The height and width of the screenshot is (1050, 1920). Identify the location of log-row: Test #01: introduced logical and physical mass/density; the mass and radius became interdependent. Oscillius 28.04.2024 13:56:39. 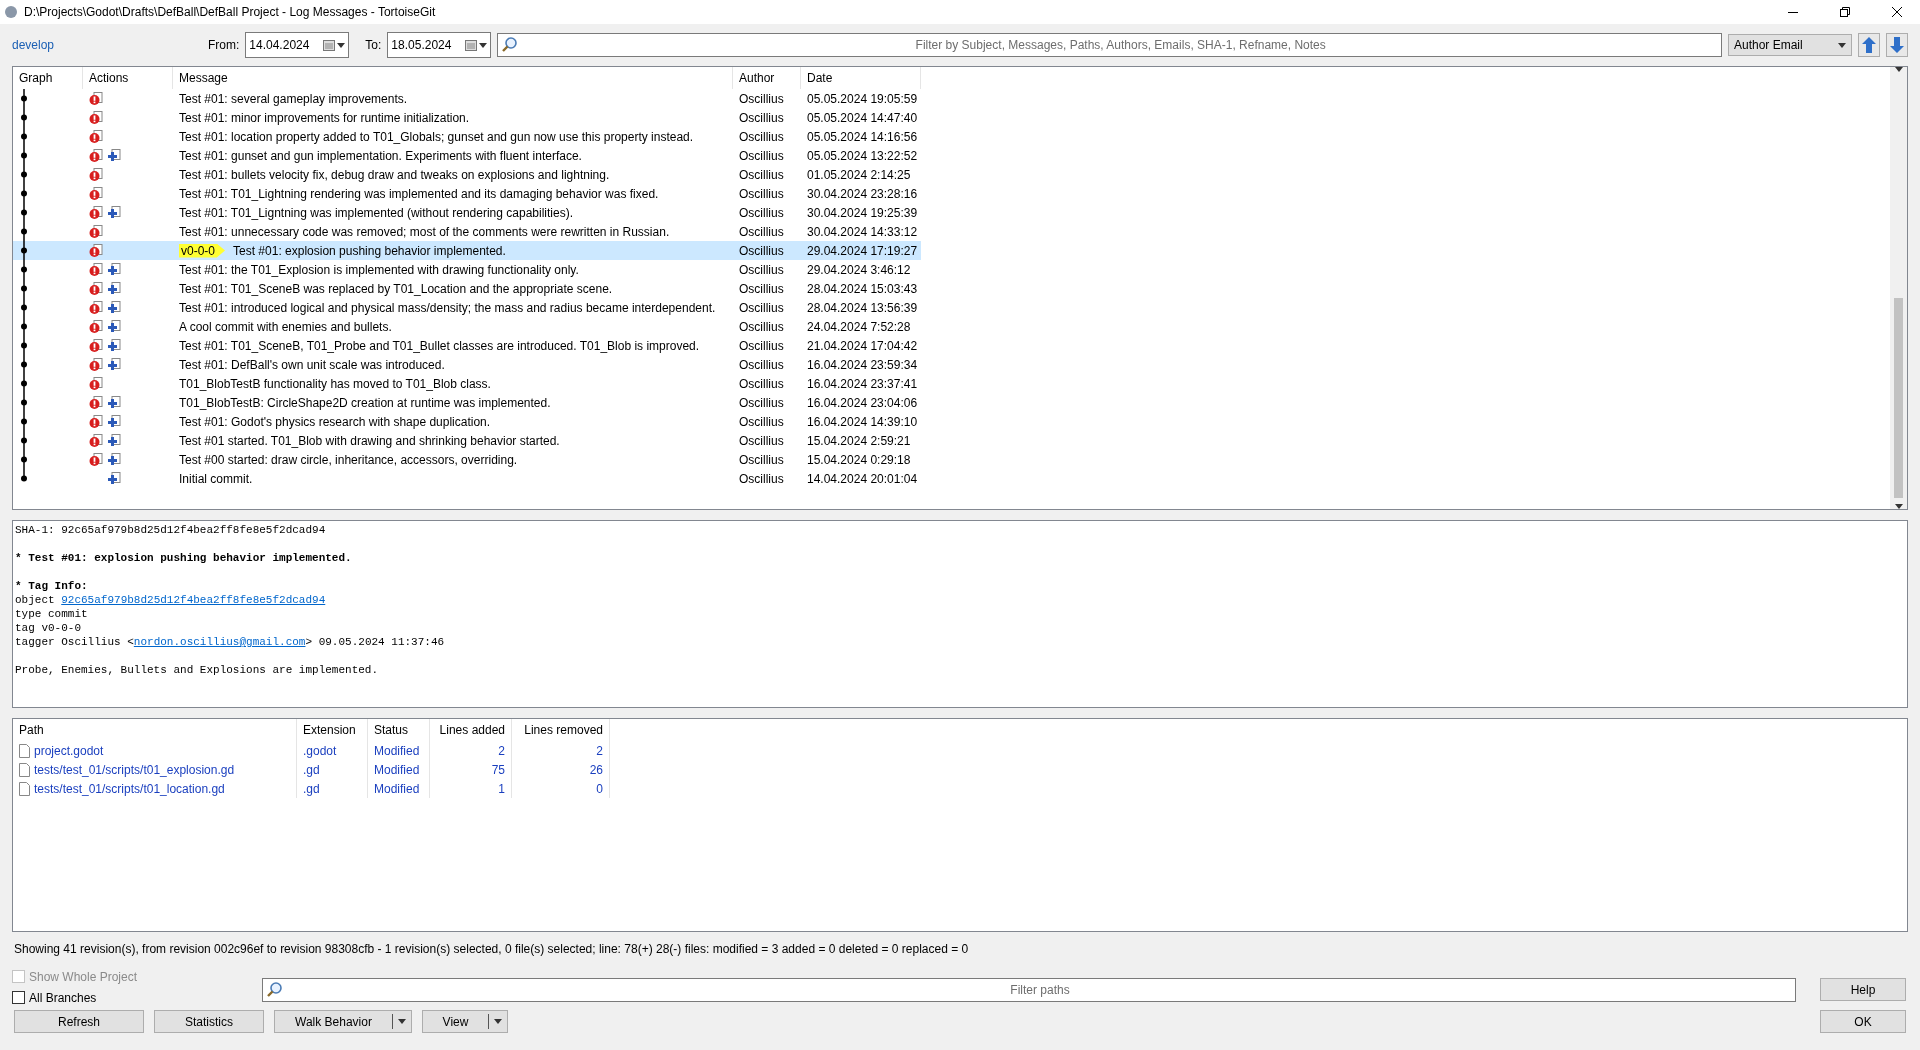
(467, 307).